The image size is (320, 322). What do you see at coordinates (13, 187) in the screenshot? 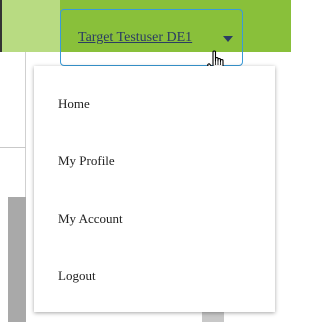
I see `background-left-panel` at bounding box center [13, 187].